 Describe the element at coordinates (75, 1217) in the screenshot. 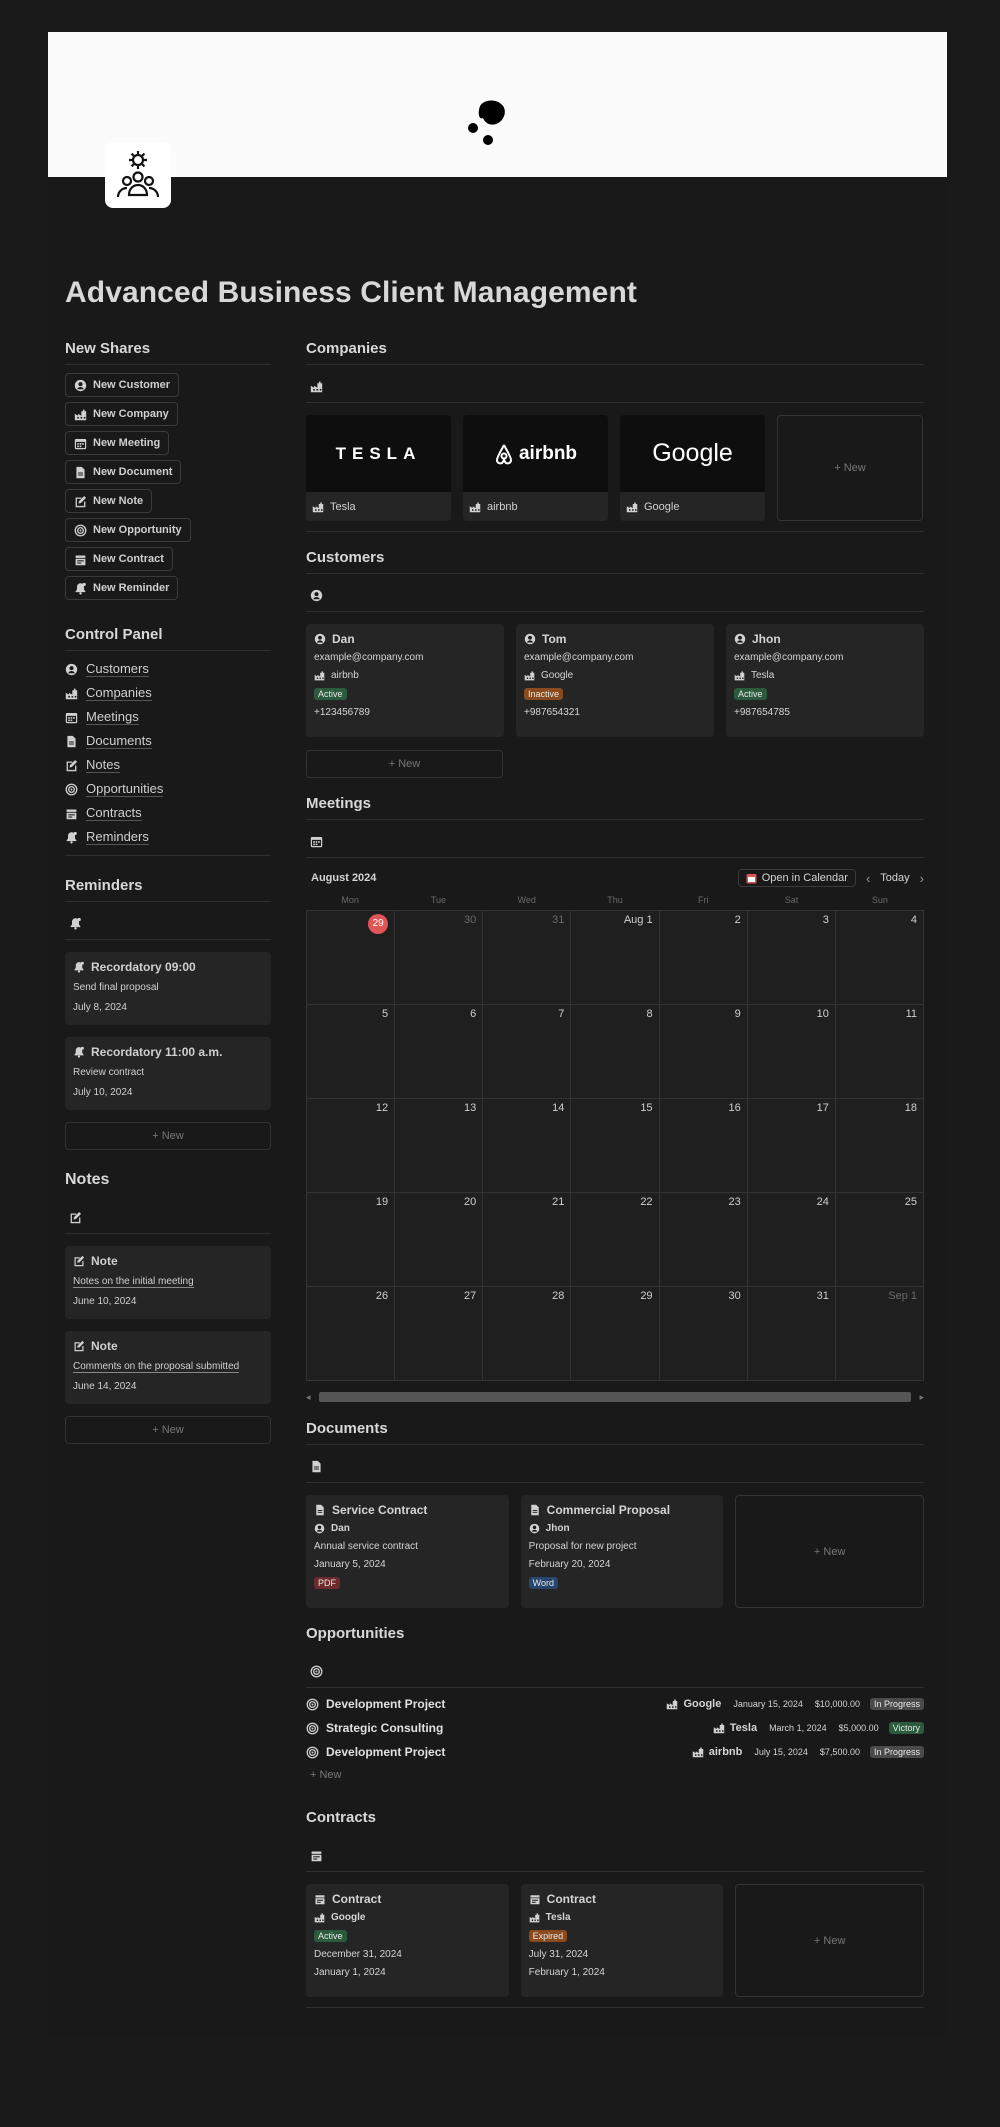

I see `note-edit-icon` at that location.